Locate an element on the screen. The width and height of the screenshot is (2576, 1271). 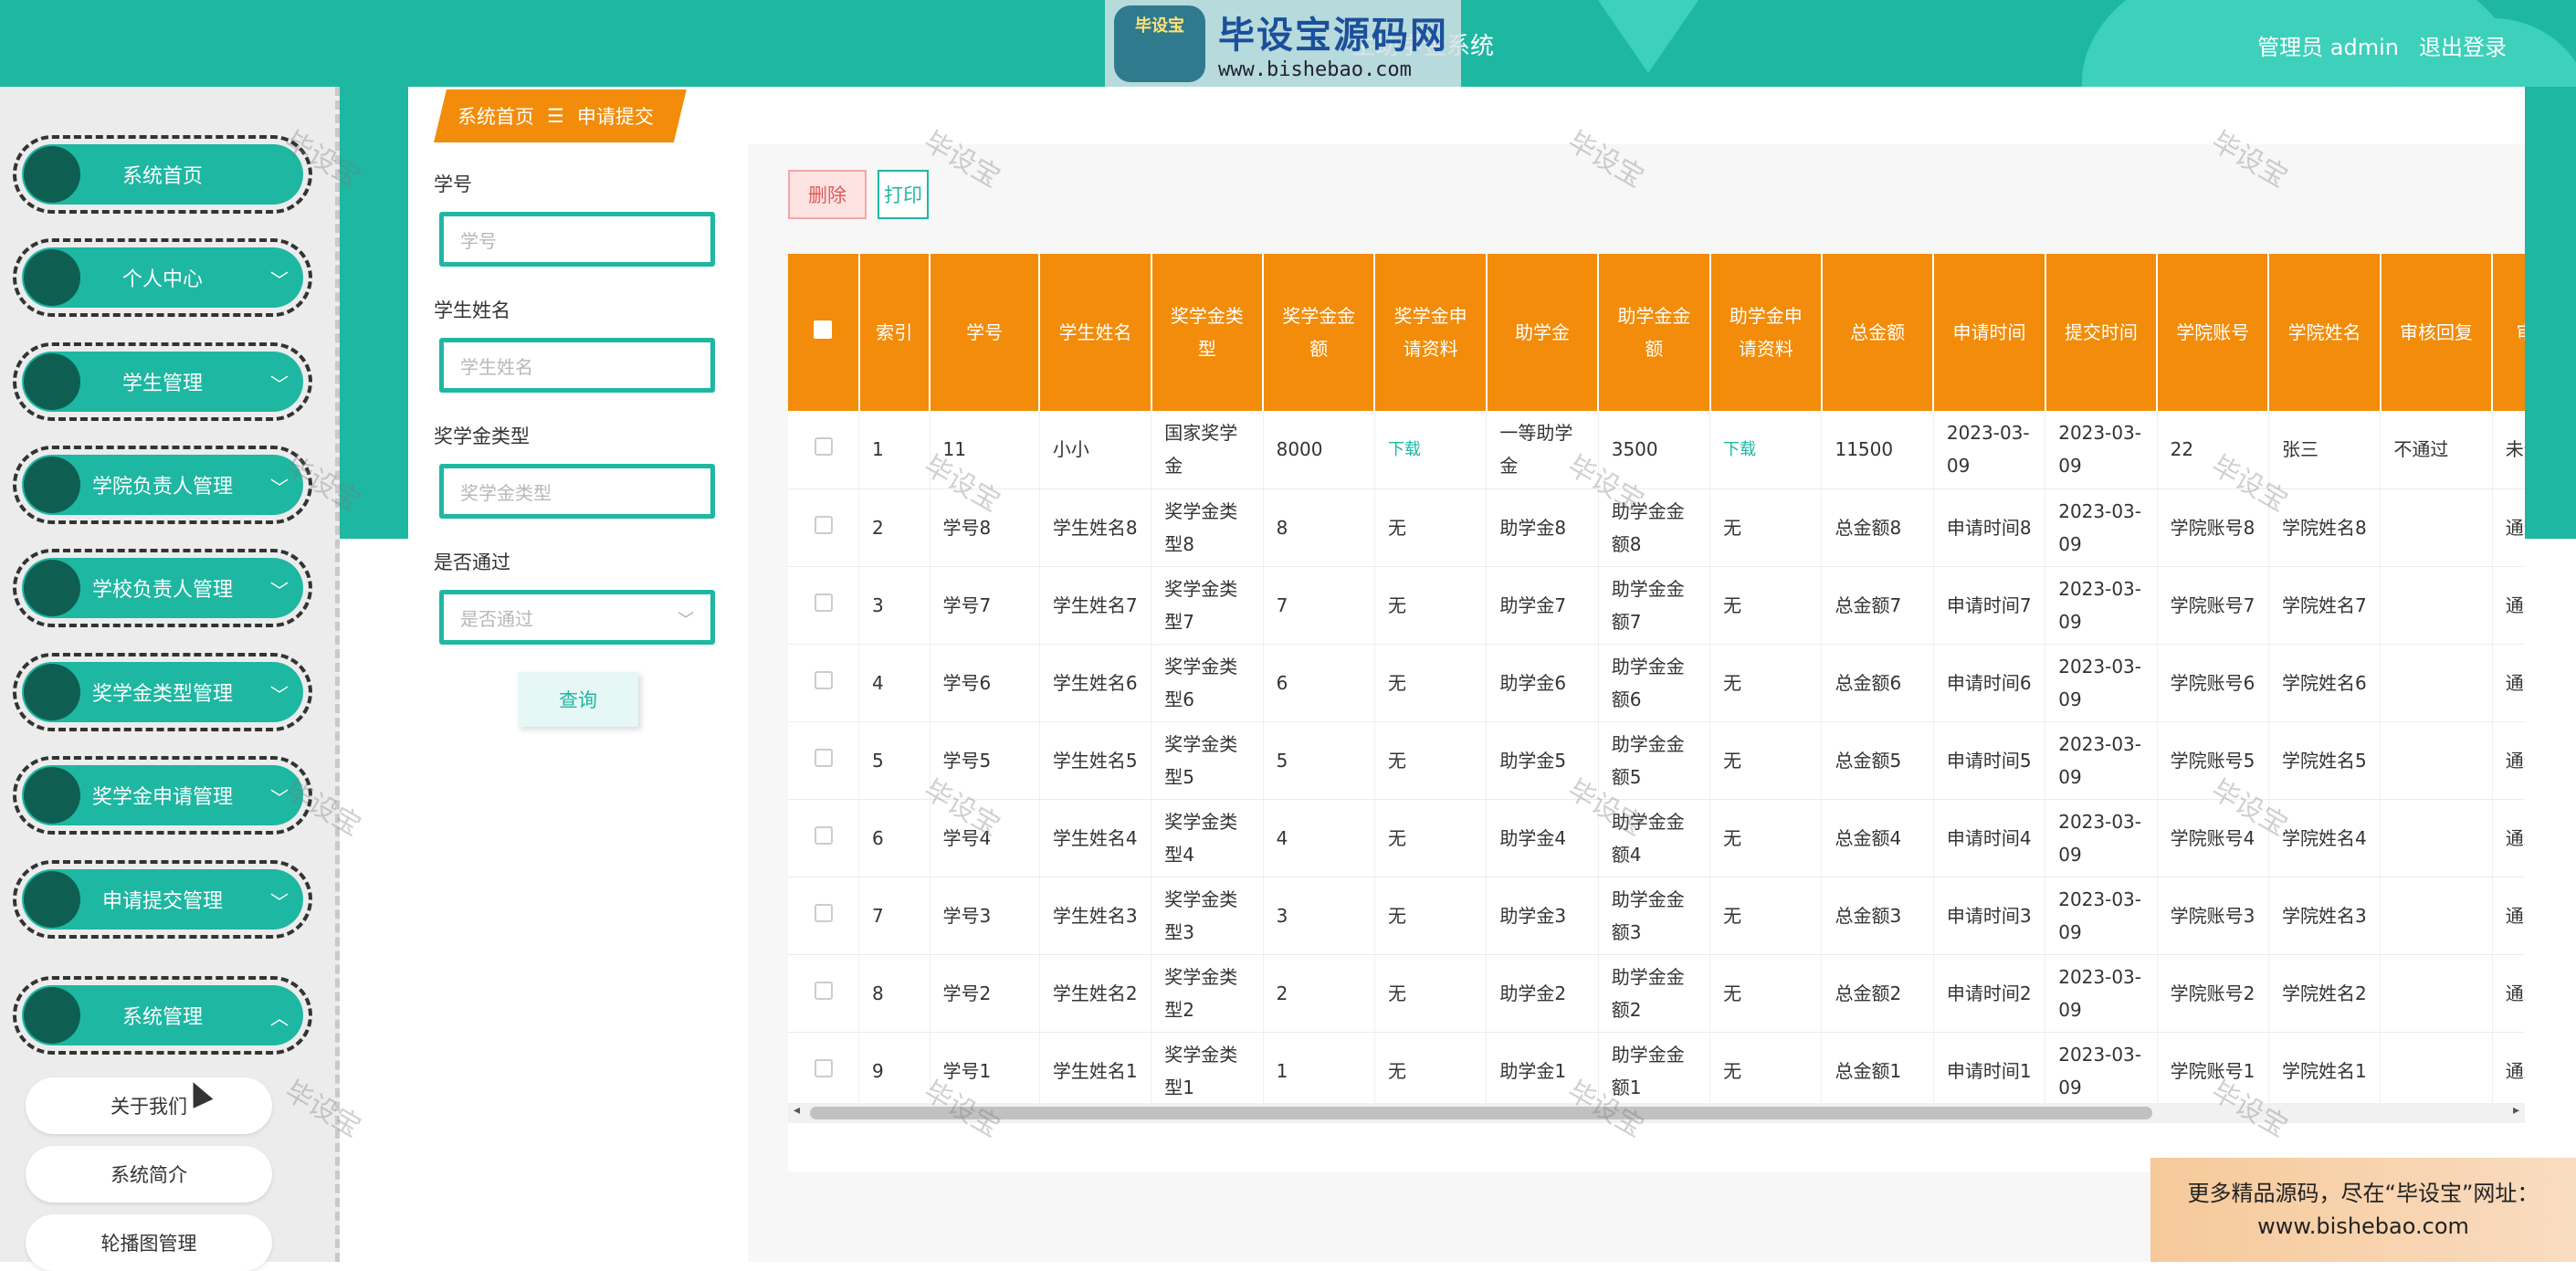
table-cell: 奖学金类型5 is located at coordinates (1207, 760).